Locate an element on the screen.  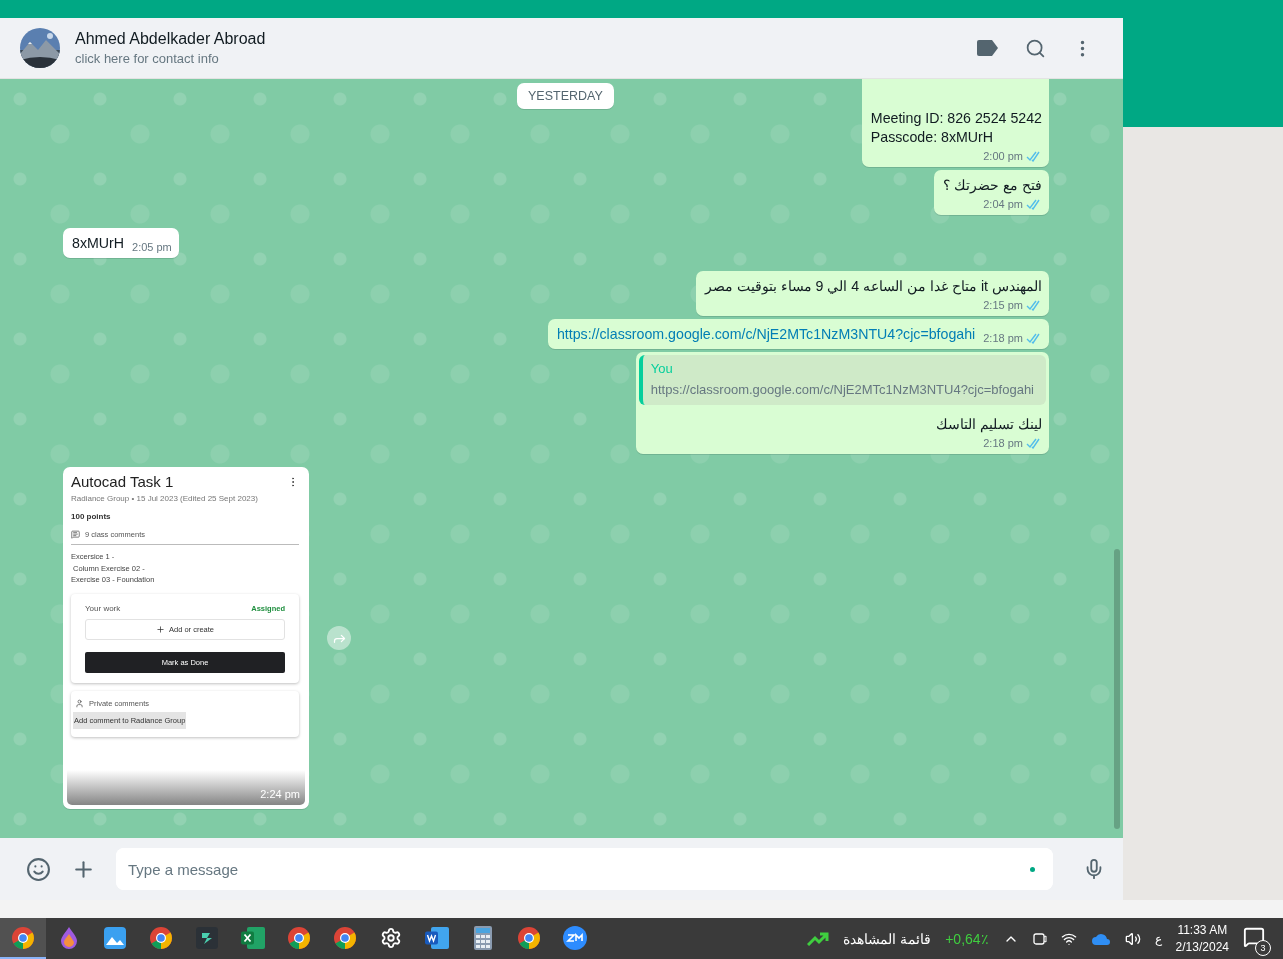
message-time: 2:05 pm is located at coordinates (152, 247).